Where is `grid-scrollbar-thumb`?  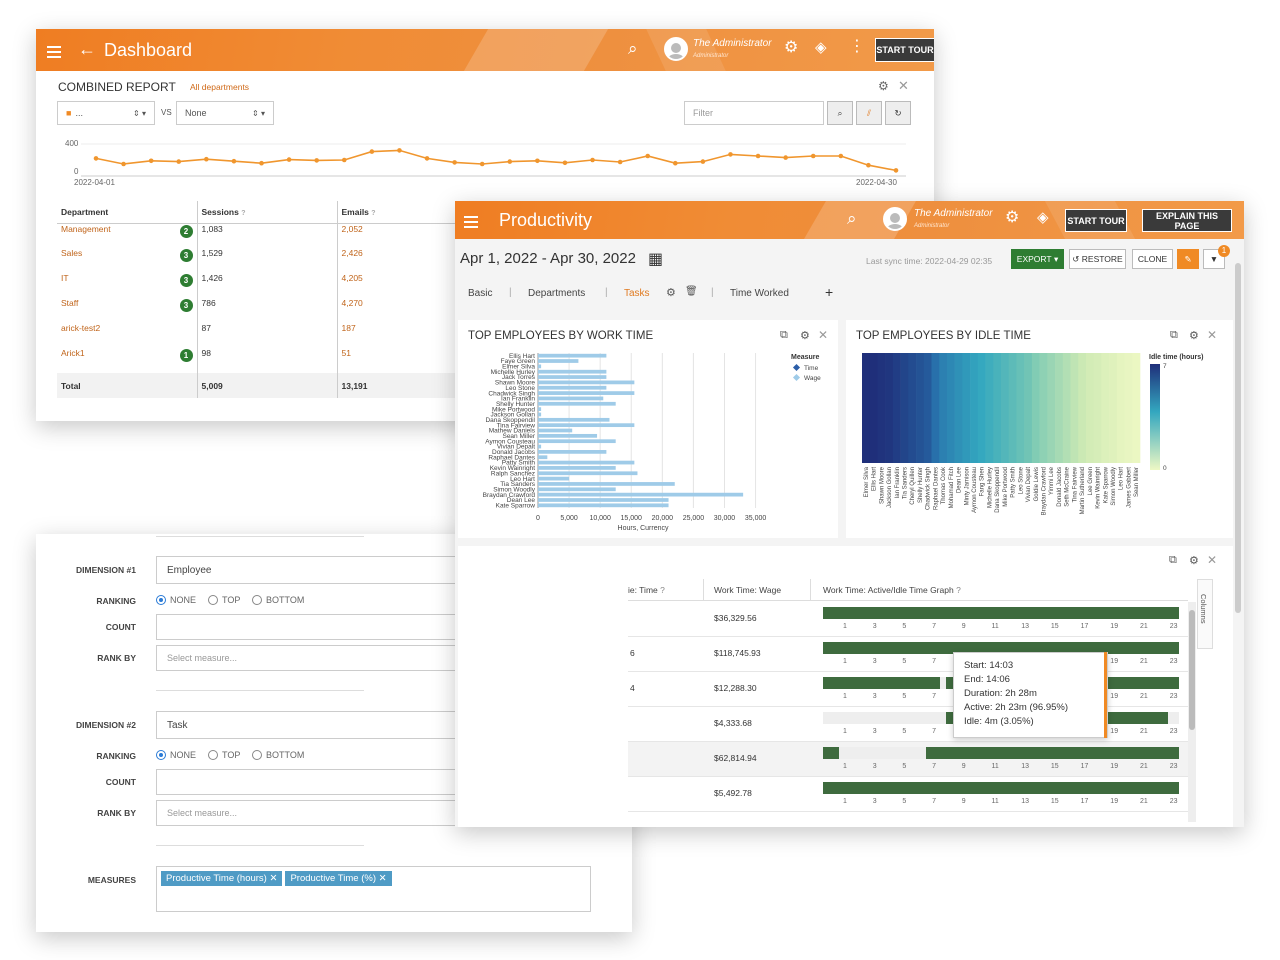 grid-scrollbar-thumb is located at coordinates (1192, 670).